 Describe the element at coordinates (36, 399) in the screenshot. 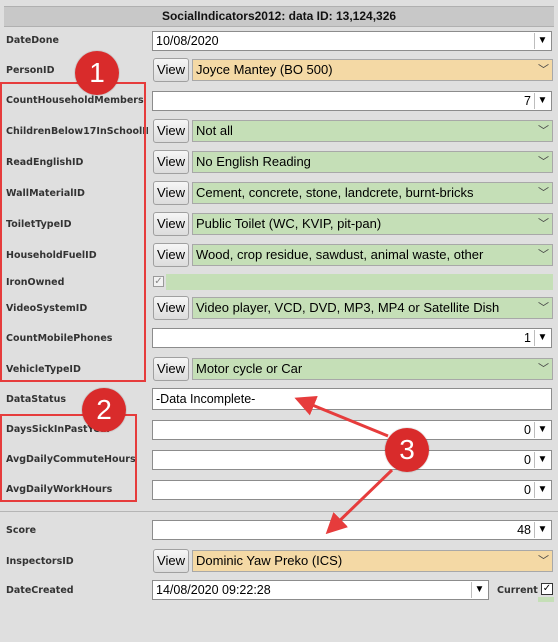

I see `data-status-label: DataStatus` at that location.